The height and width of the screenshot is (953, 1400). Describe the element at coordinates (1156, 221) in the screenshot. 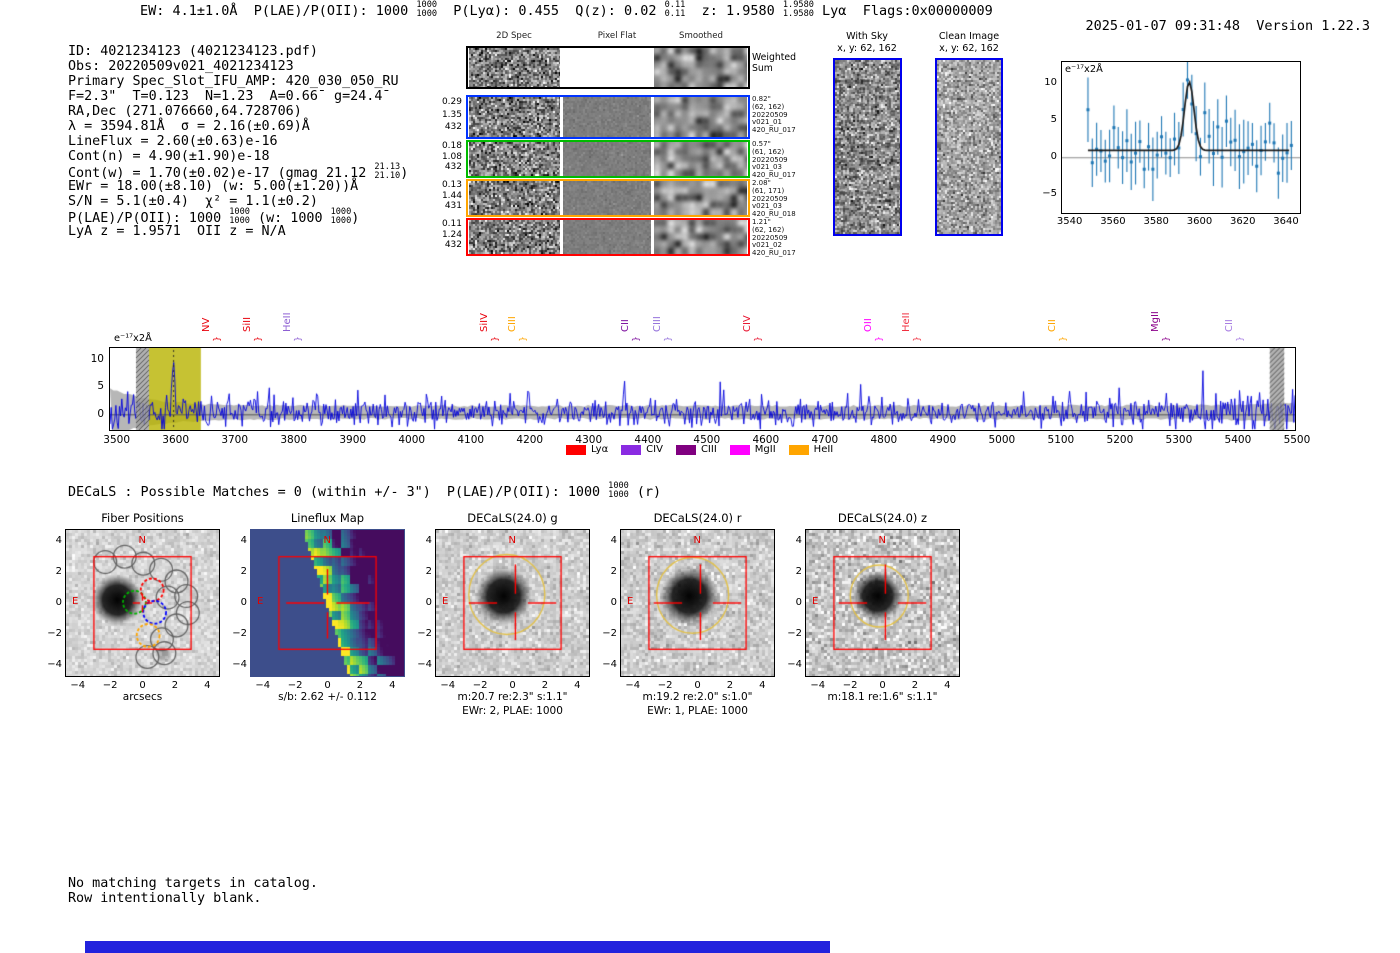

I see `fit-plot-xtick: 3580` at that location.